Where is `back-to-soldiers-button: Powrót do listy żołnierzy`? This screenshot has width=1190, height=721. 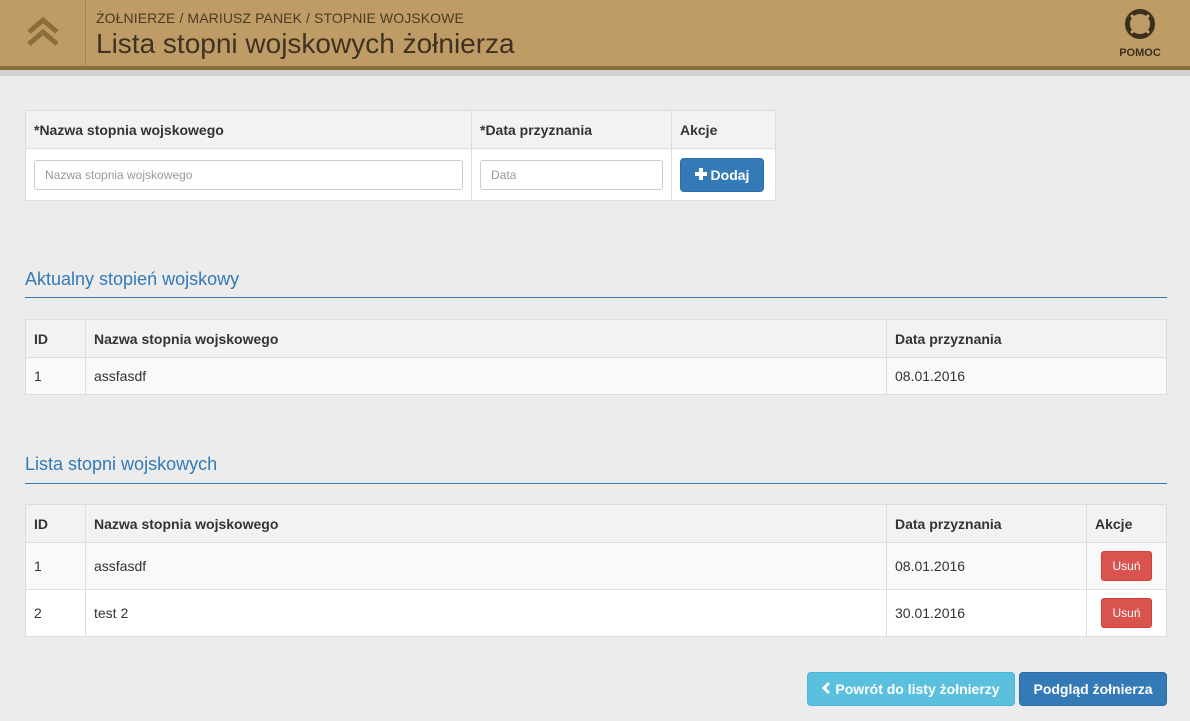 back-to-soldiers-button: Powrót do listy żołnierzy is located at coordinates (911, 689).